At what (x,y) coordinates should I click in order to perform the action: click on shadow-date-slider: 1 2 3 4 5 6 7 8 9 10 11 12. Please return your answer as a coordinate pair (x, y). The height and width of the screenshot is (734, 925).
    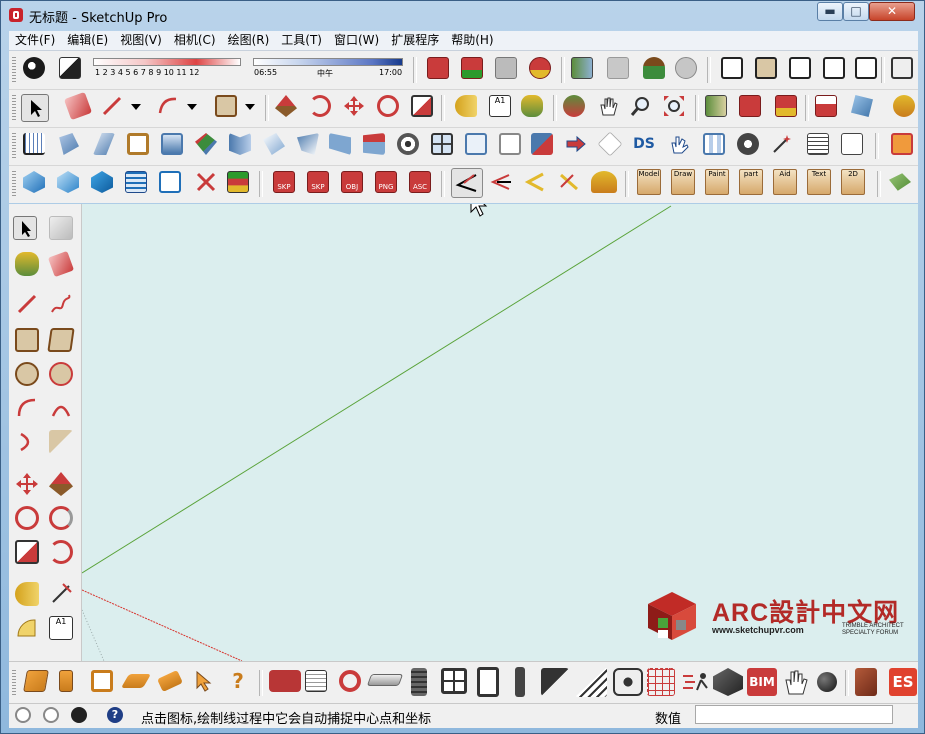
    Looking at the image, I should click on (167, 68).